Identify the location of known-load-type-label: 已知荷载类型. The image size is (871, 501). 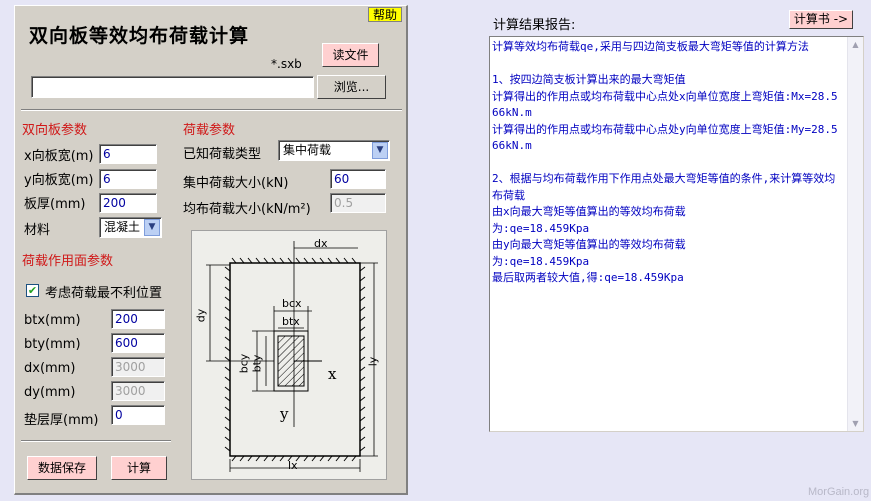
(222, 154).